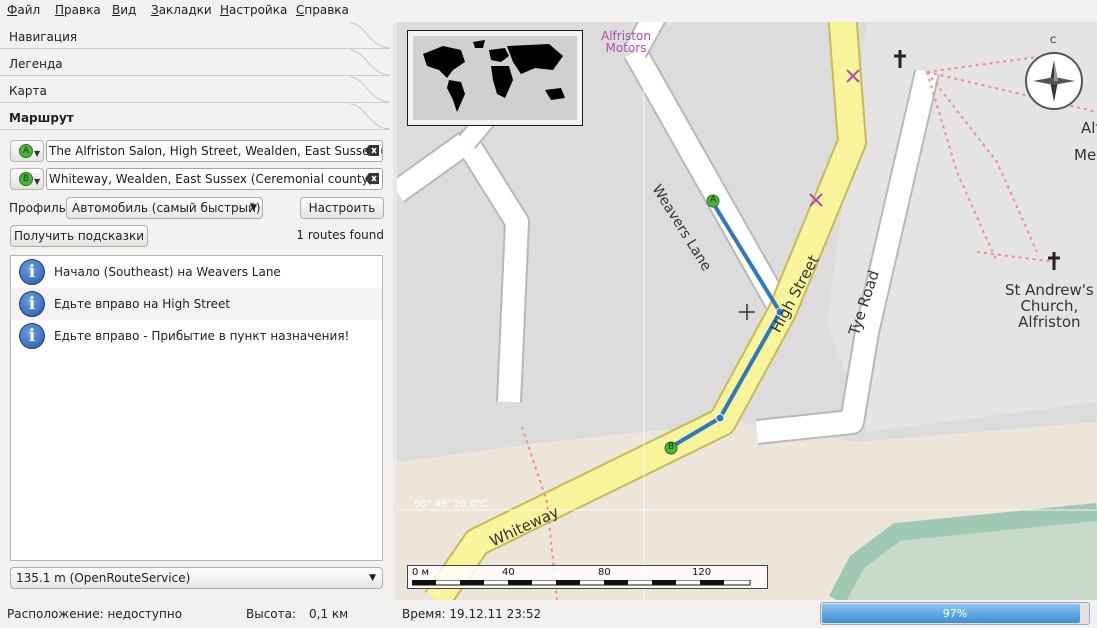  Describe the element at coordinates (28, 91) in the screenshot. I see `section-map-label: Карта` at that location.